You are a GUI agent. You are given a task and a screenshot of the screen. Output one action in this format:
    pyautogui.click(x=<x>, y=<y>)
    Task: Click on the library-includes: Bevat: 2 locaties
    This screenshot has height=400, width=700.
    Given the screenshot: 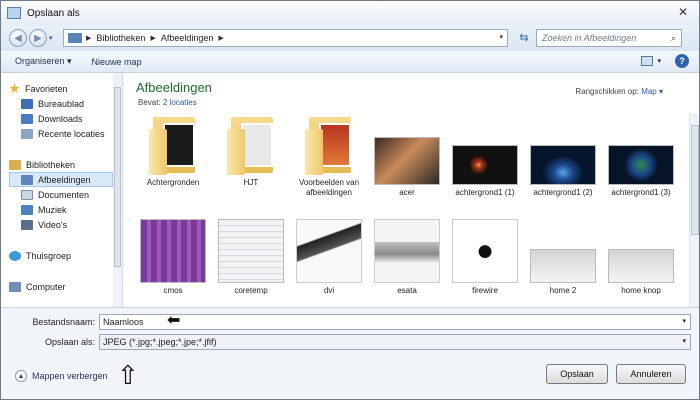 What is the action you would take?
    pyautogui.click(x=167, y=102)
    